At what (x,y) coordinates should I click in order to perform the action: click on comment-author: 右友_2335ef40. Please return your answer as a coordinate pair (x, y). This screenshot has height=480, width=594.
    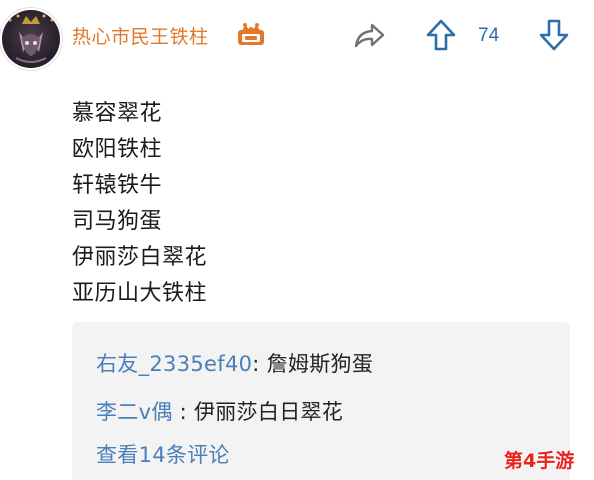
    Looking at the image, I should click on (174, 364).